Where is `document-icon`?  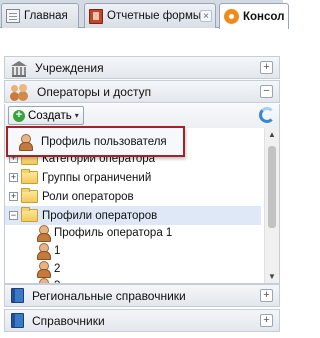 document-icon is located at coordinates (13, 16).